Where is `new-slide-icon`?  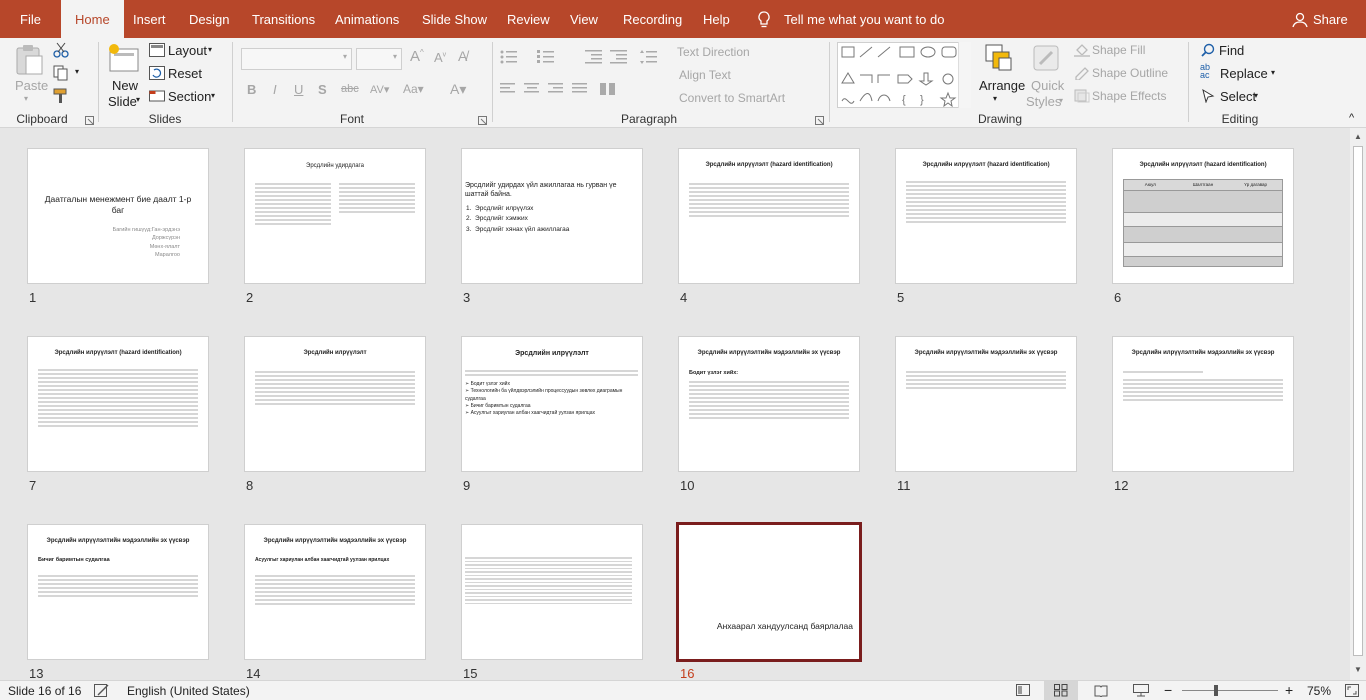 new-slide-icon is located at coordinates (123, 58).